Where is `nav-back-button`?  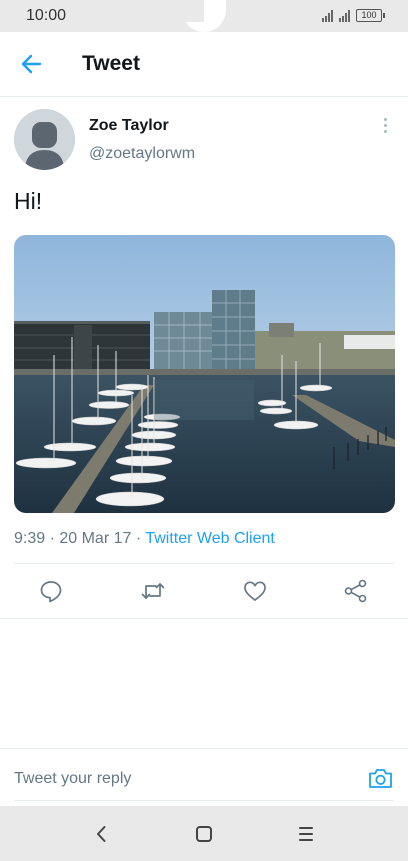 nav-back-button is located at coordinates (102, 834).